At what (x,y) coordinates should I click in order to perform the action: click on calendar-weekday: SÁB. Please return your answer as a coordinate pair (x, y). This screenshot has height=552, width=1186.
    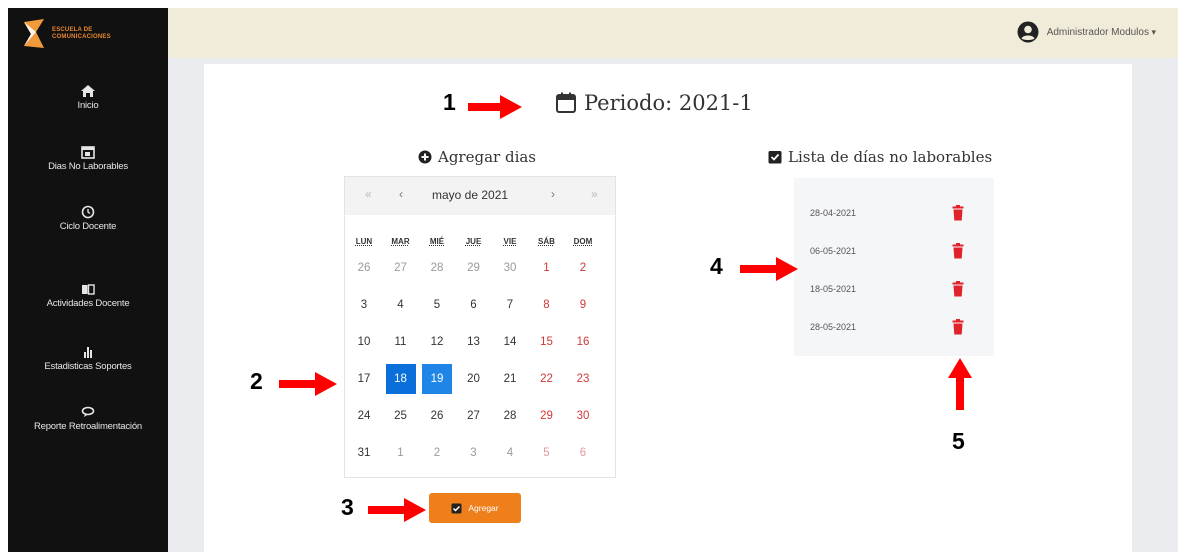
    Looking at the image, I should click on (546, 241).